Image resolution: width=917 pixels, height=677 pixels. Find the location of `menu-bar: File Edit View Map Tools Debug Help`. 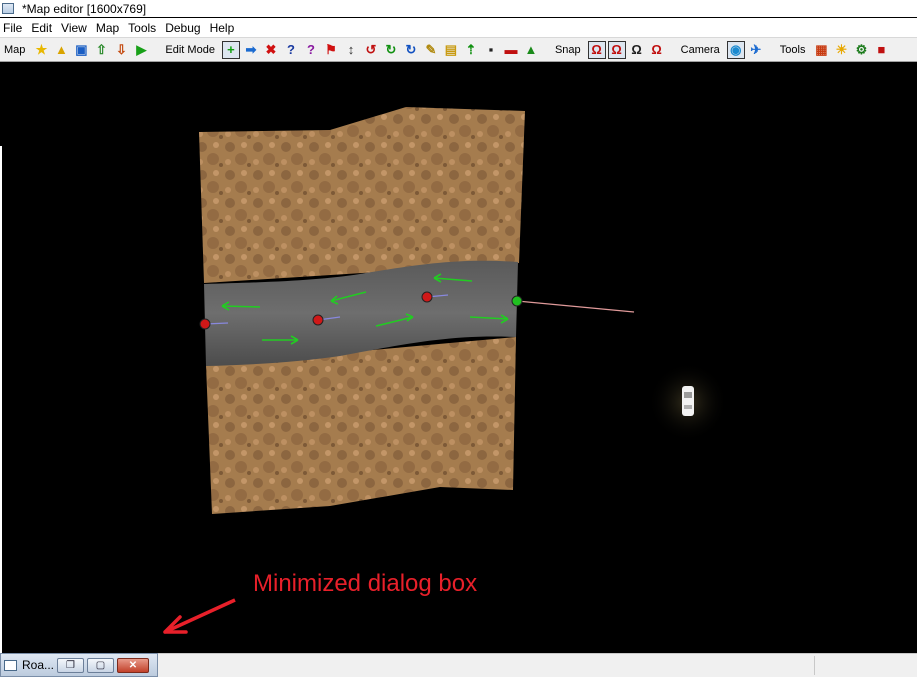

menu-bar: File Edit View Map Tools Debug Help is located at coordinates (458, 27).